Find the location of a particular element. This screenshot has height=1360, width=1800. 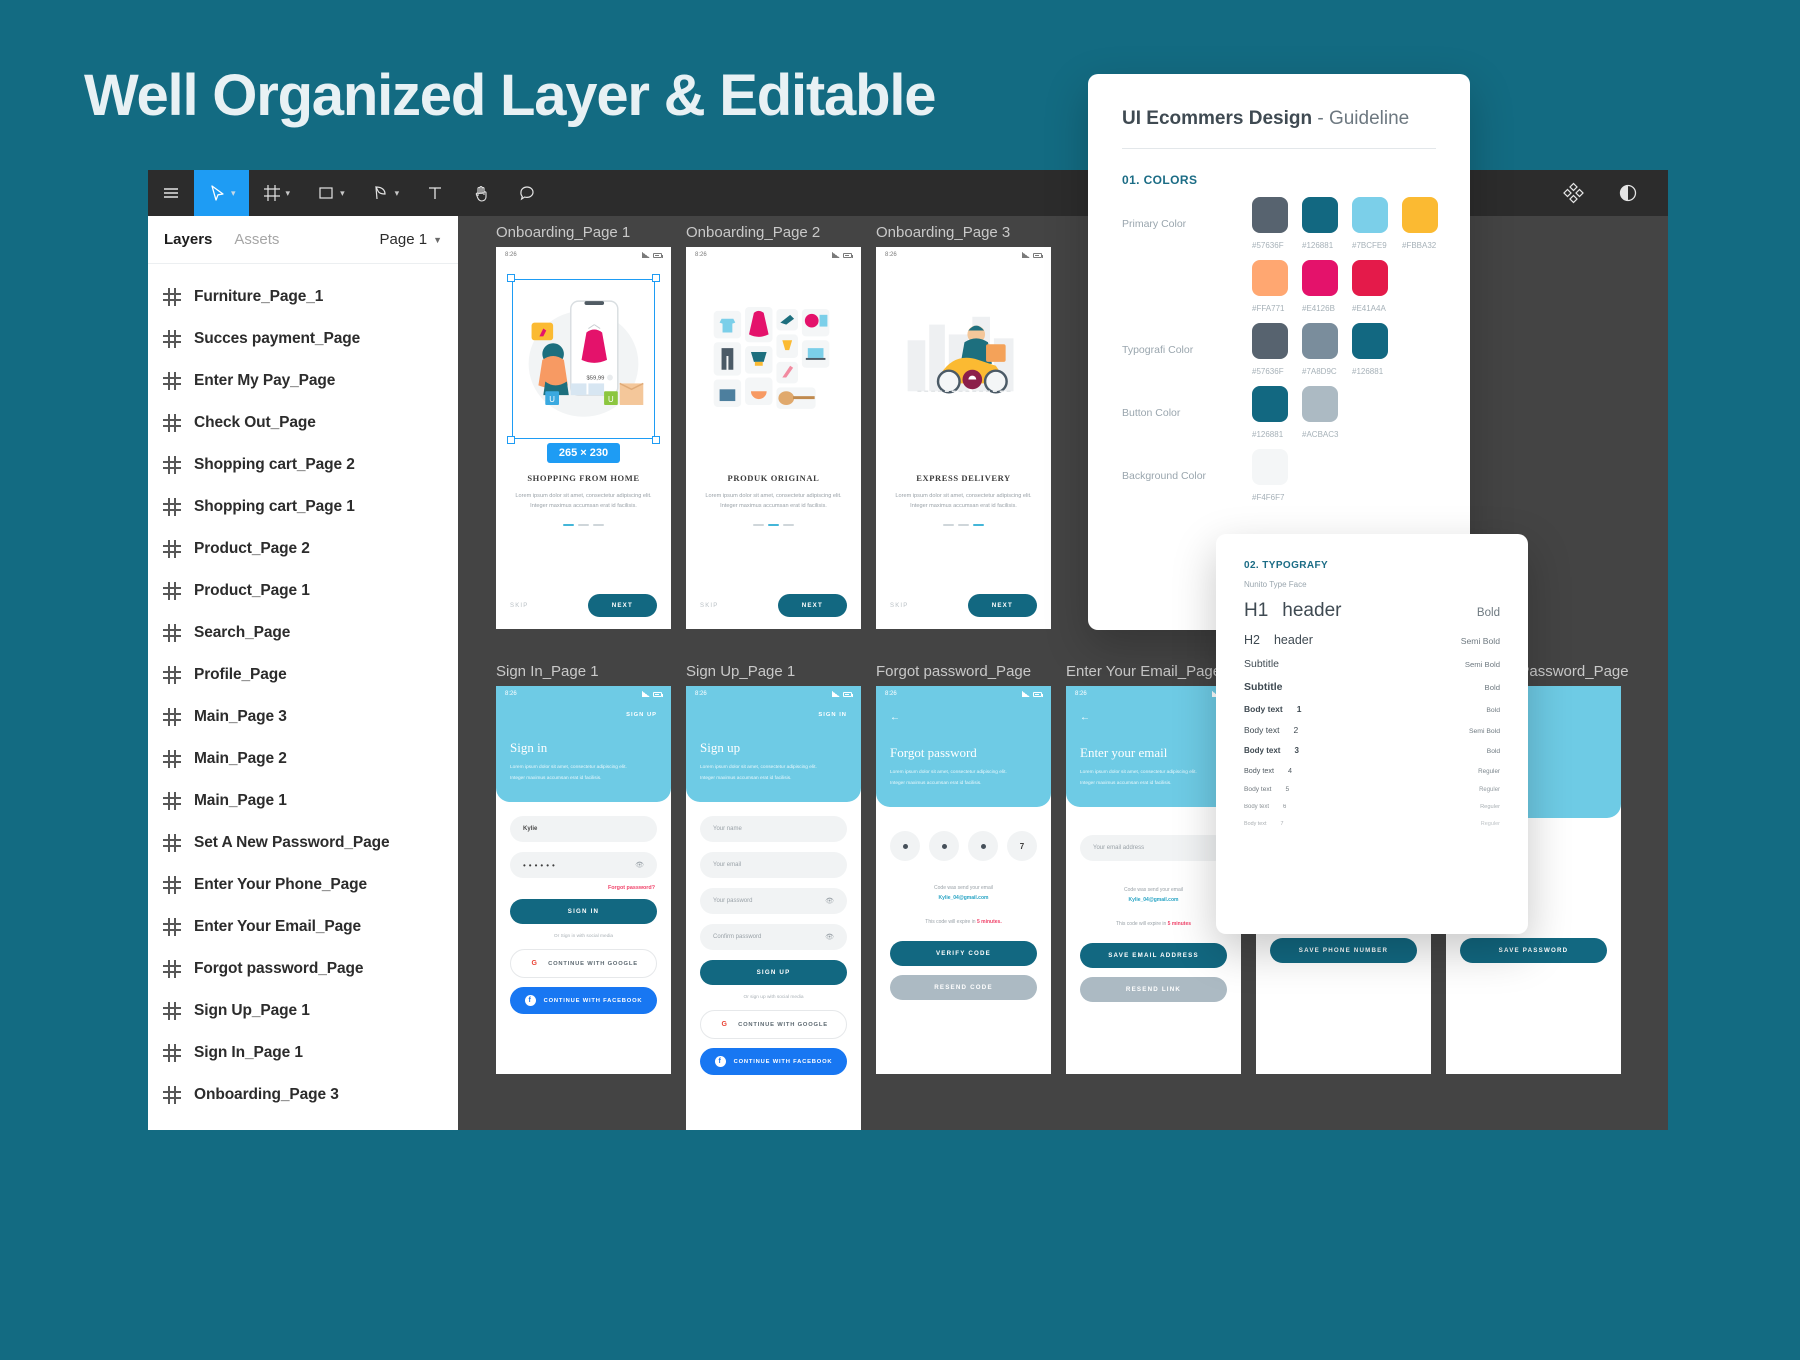

email-input: Your email is located at coordinates (773, 865).